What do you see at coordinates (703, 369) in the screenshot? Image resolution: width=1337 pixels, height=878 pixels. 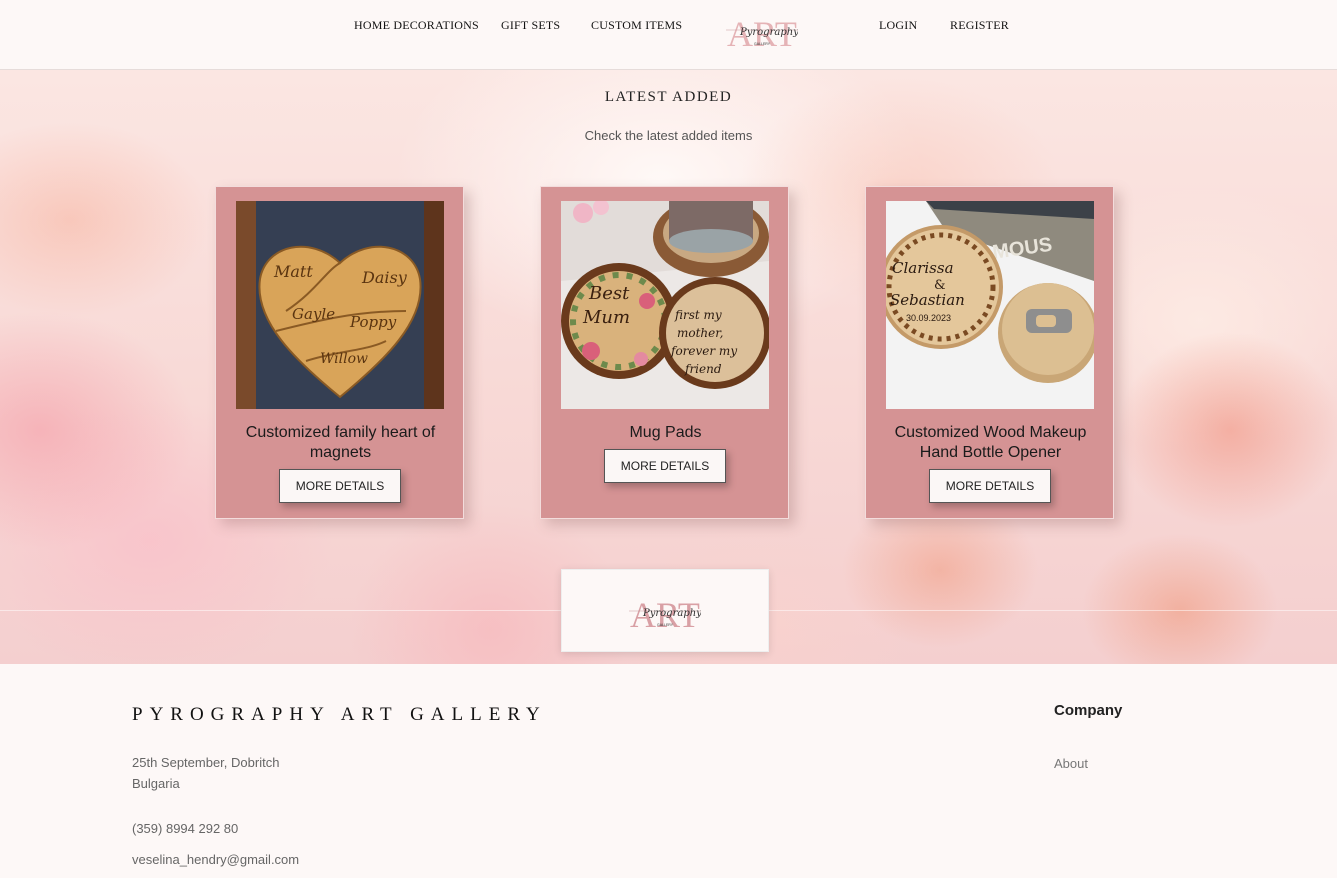 I see `coaster-text-6: friend` at bounding box center [703, 369].